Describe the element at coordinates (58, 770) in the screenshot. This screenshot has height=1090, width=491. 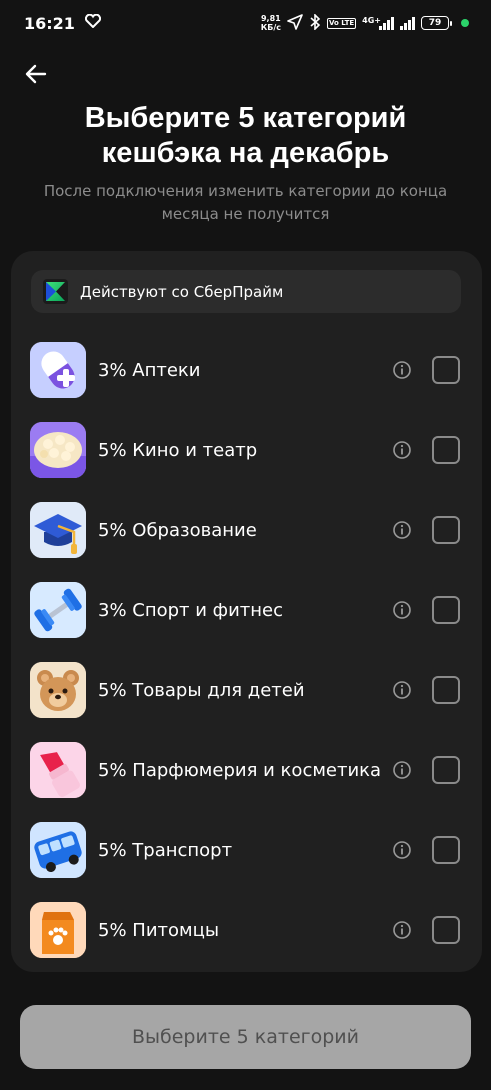
I see `lipstick-icon` at that location.